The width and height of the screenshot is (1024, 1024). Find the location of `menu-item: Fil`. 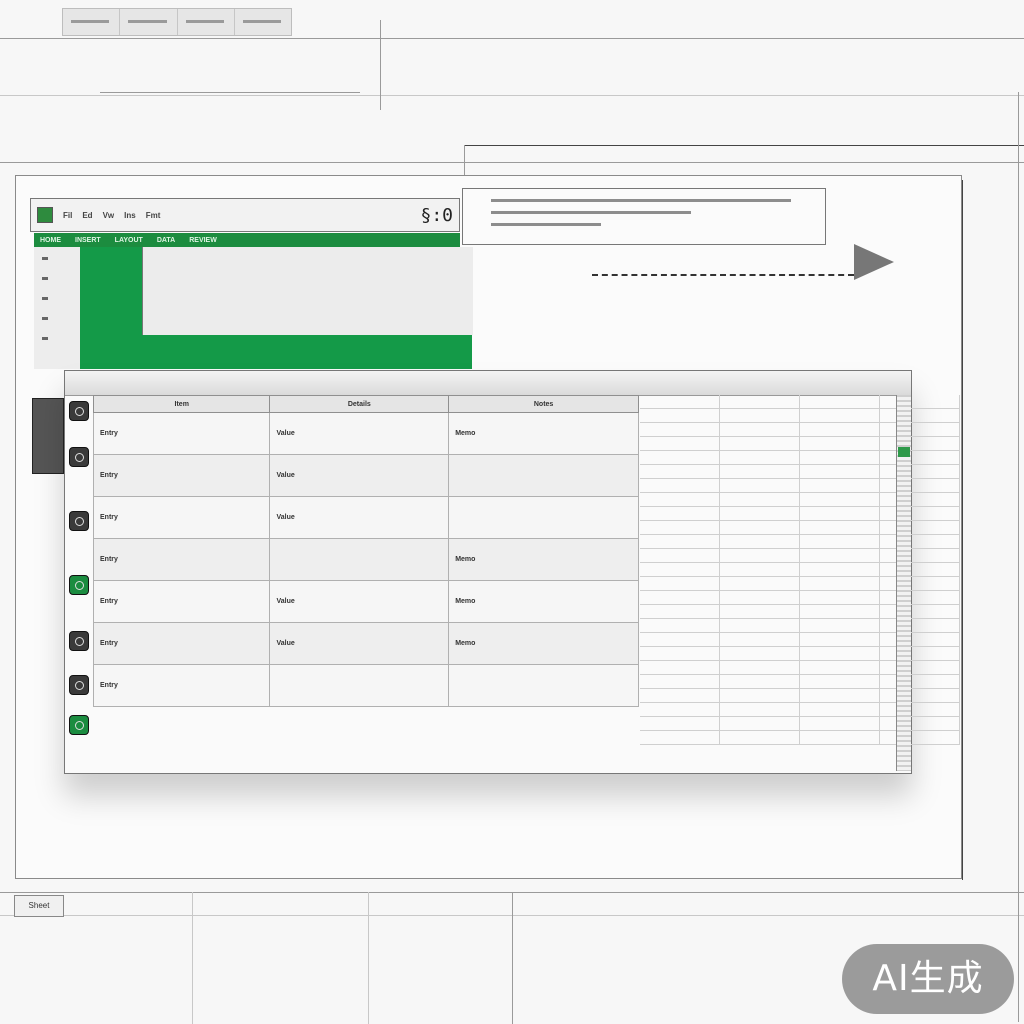

menu-item: Fil is located at coordinates (67, 215).